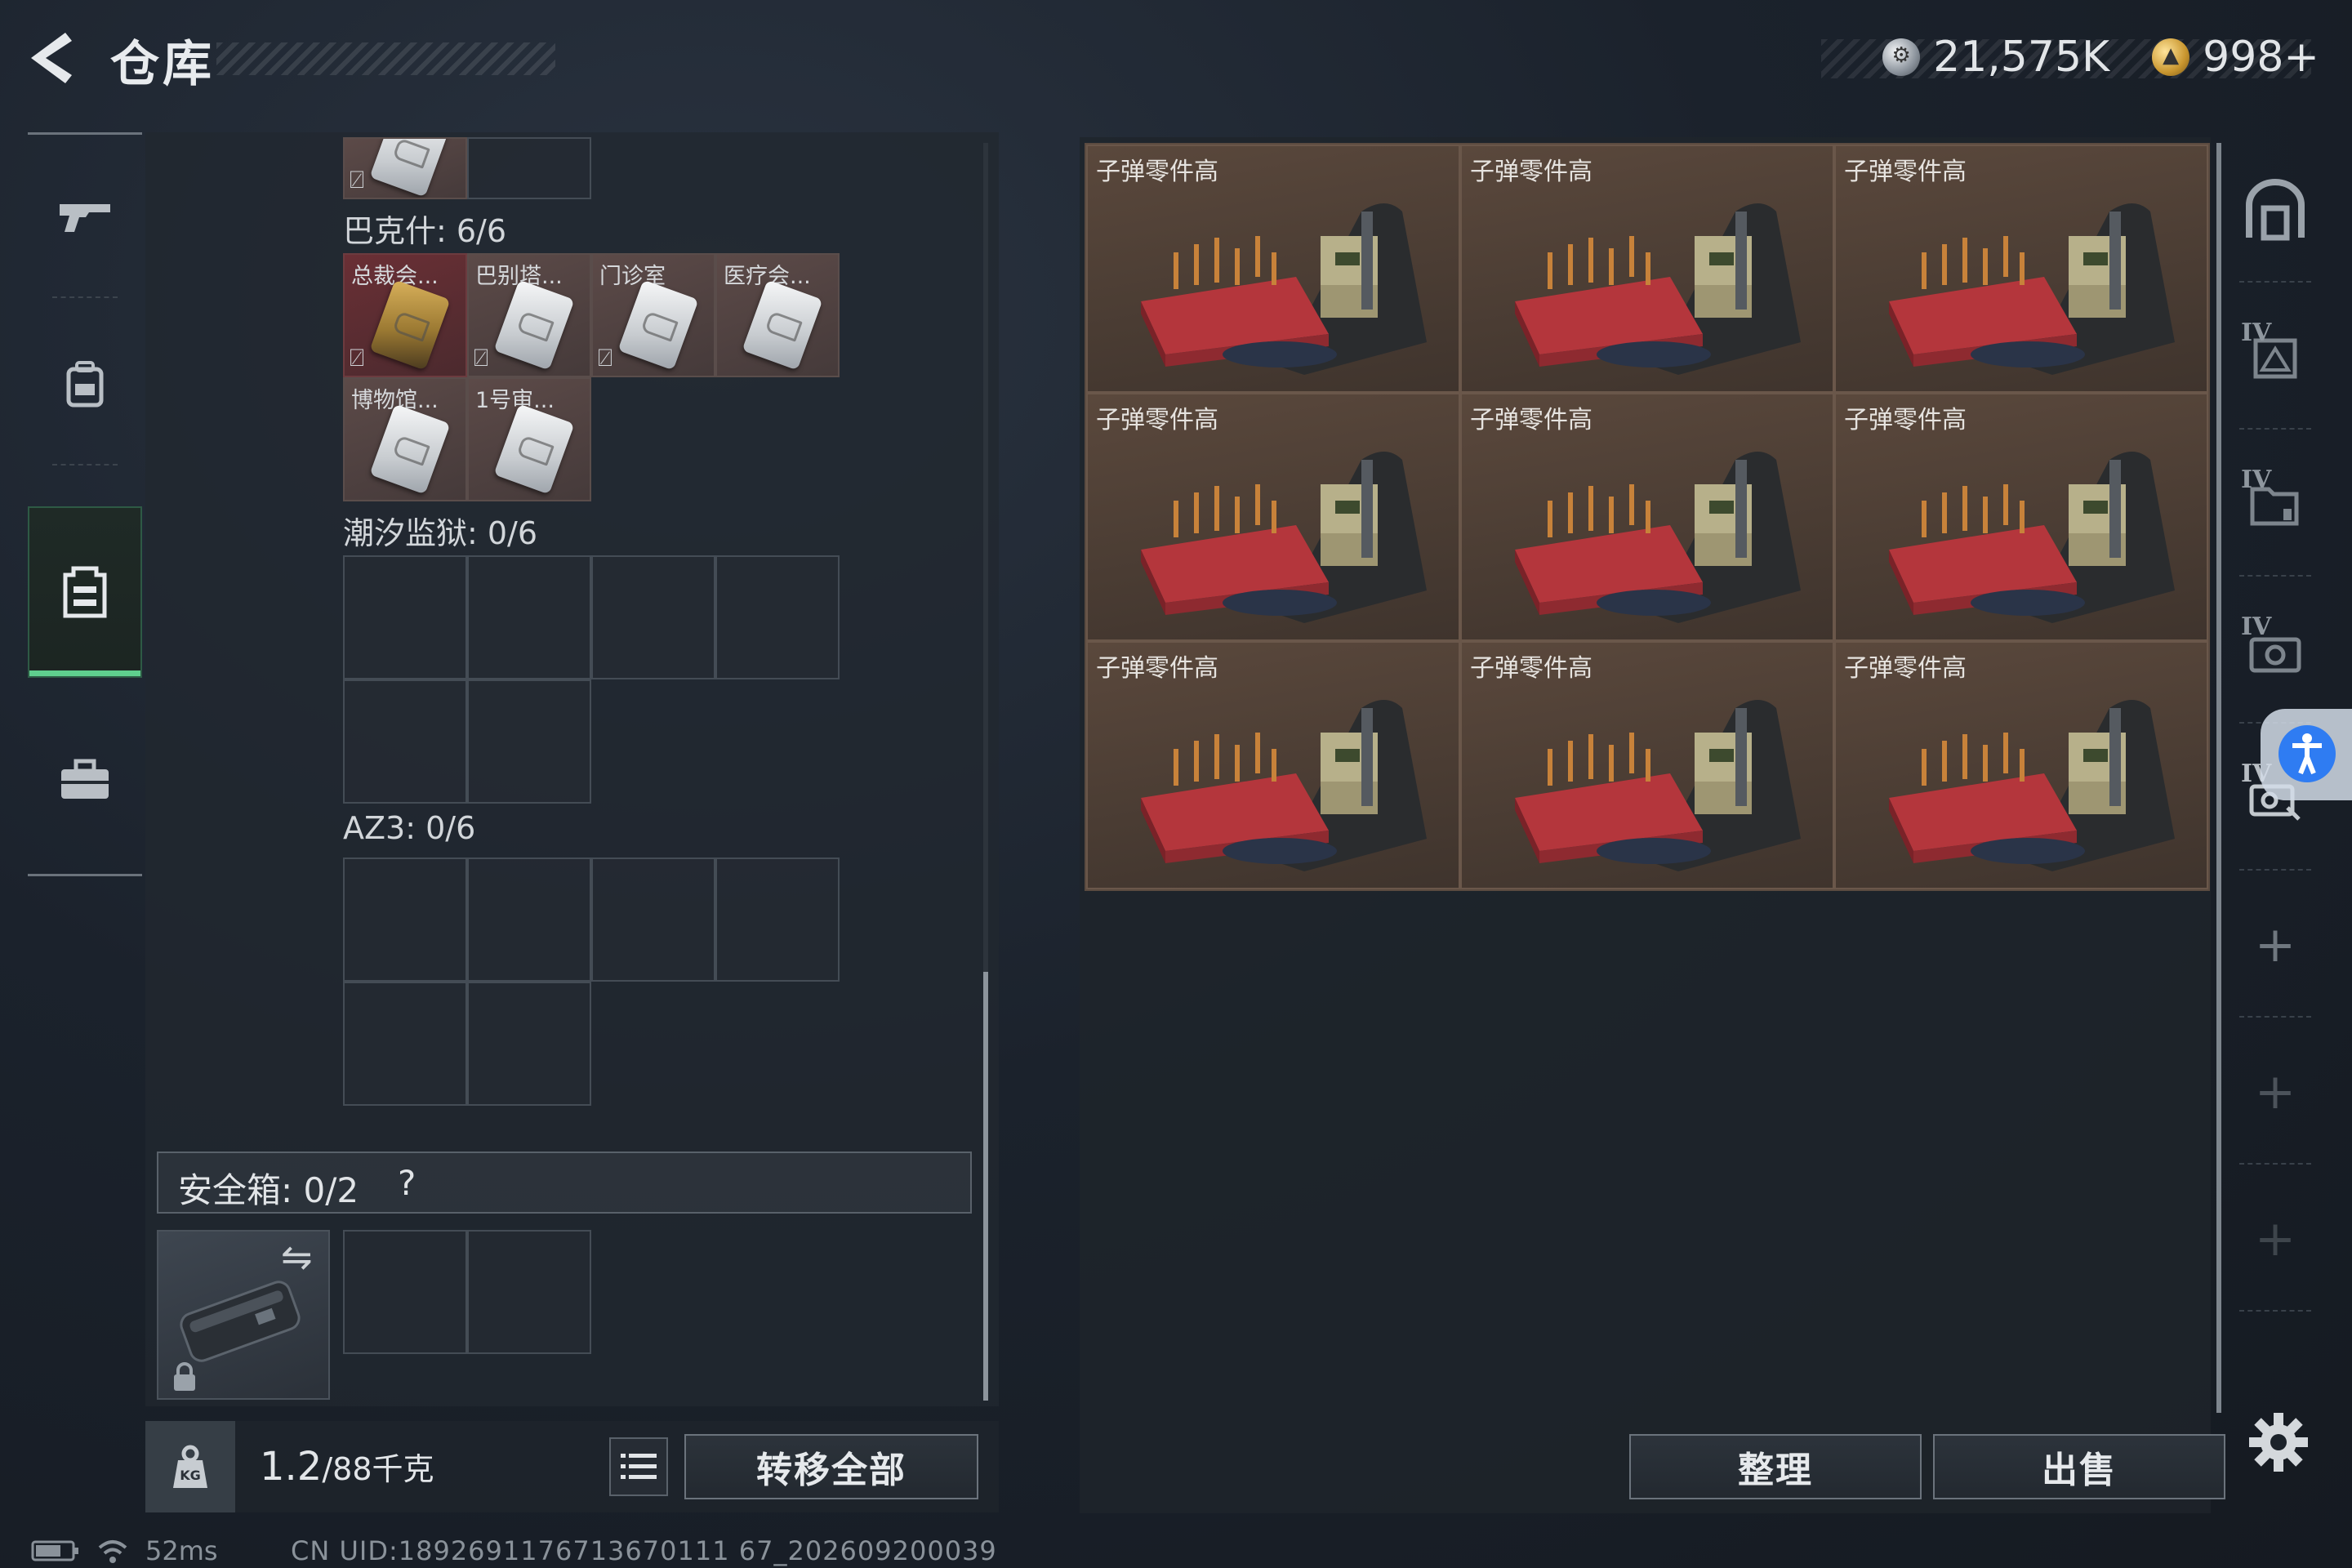  I want to click on list-view-button, so click(638, 1466).